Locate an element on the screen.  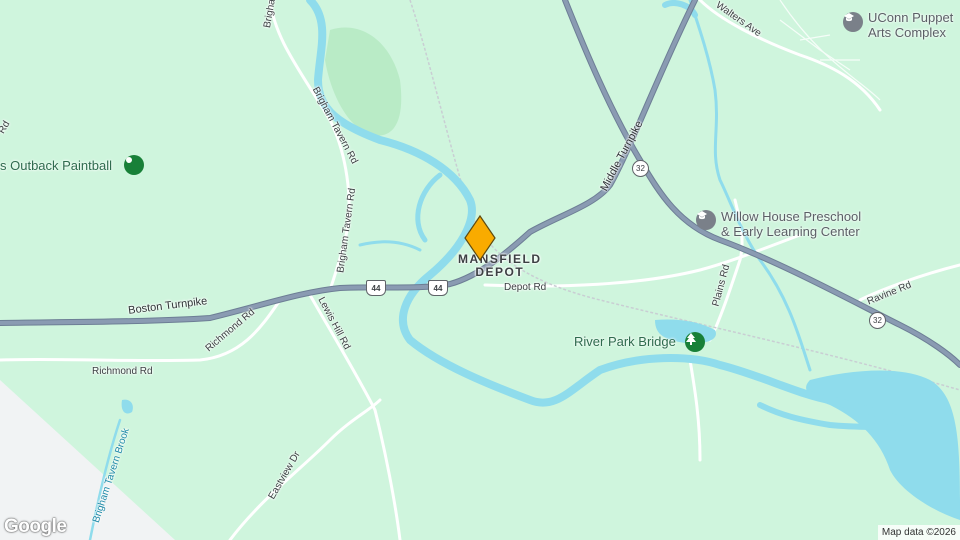
town-label-line2: DEPOT is located at coordinates (500, 272).